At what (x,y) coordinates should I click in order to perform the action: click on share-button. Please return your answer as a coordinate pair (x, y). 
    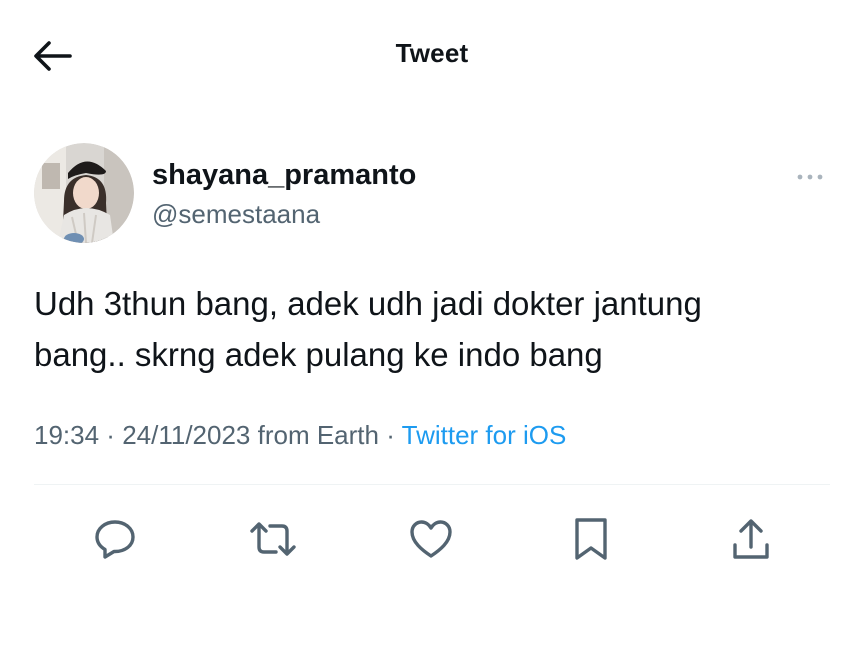
    Looking at the image, I should click on (751, 539).